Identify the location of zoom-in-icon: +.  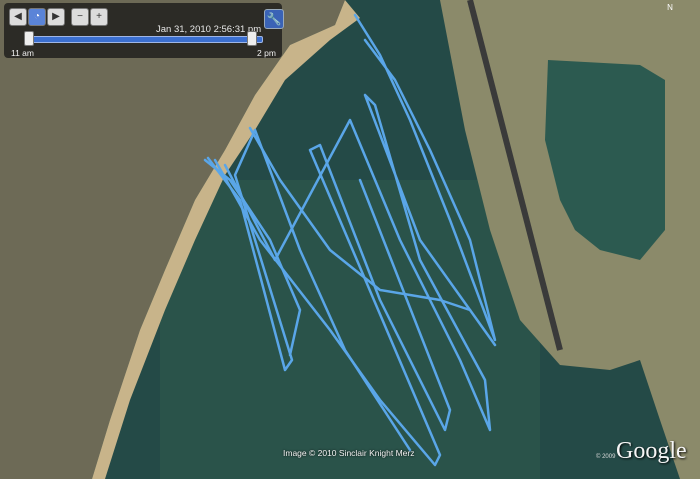
(99, 17).